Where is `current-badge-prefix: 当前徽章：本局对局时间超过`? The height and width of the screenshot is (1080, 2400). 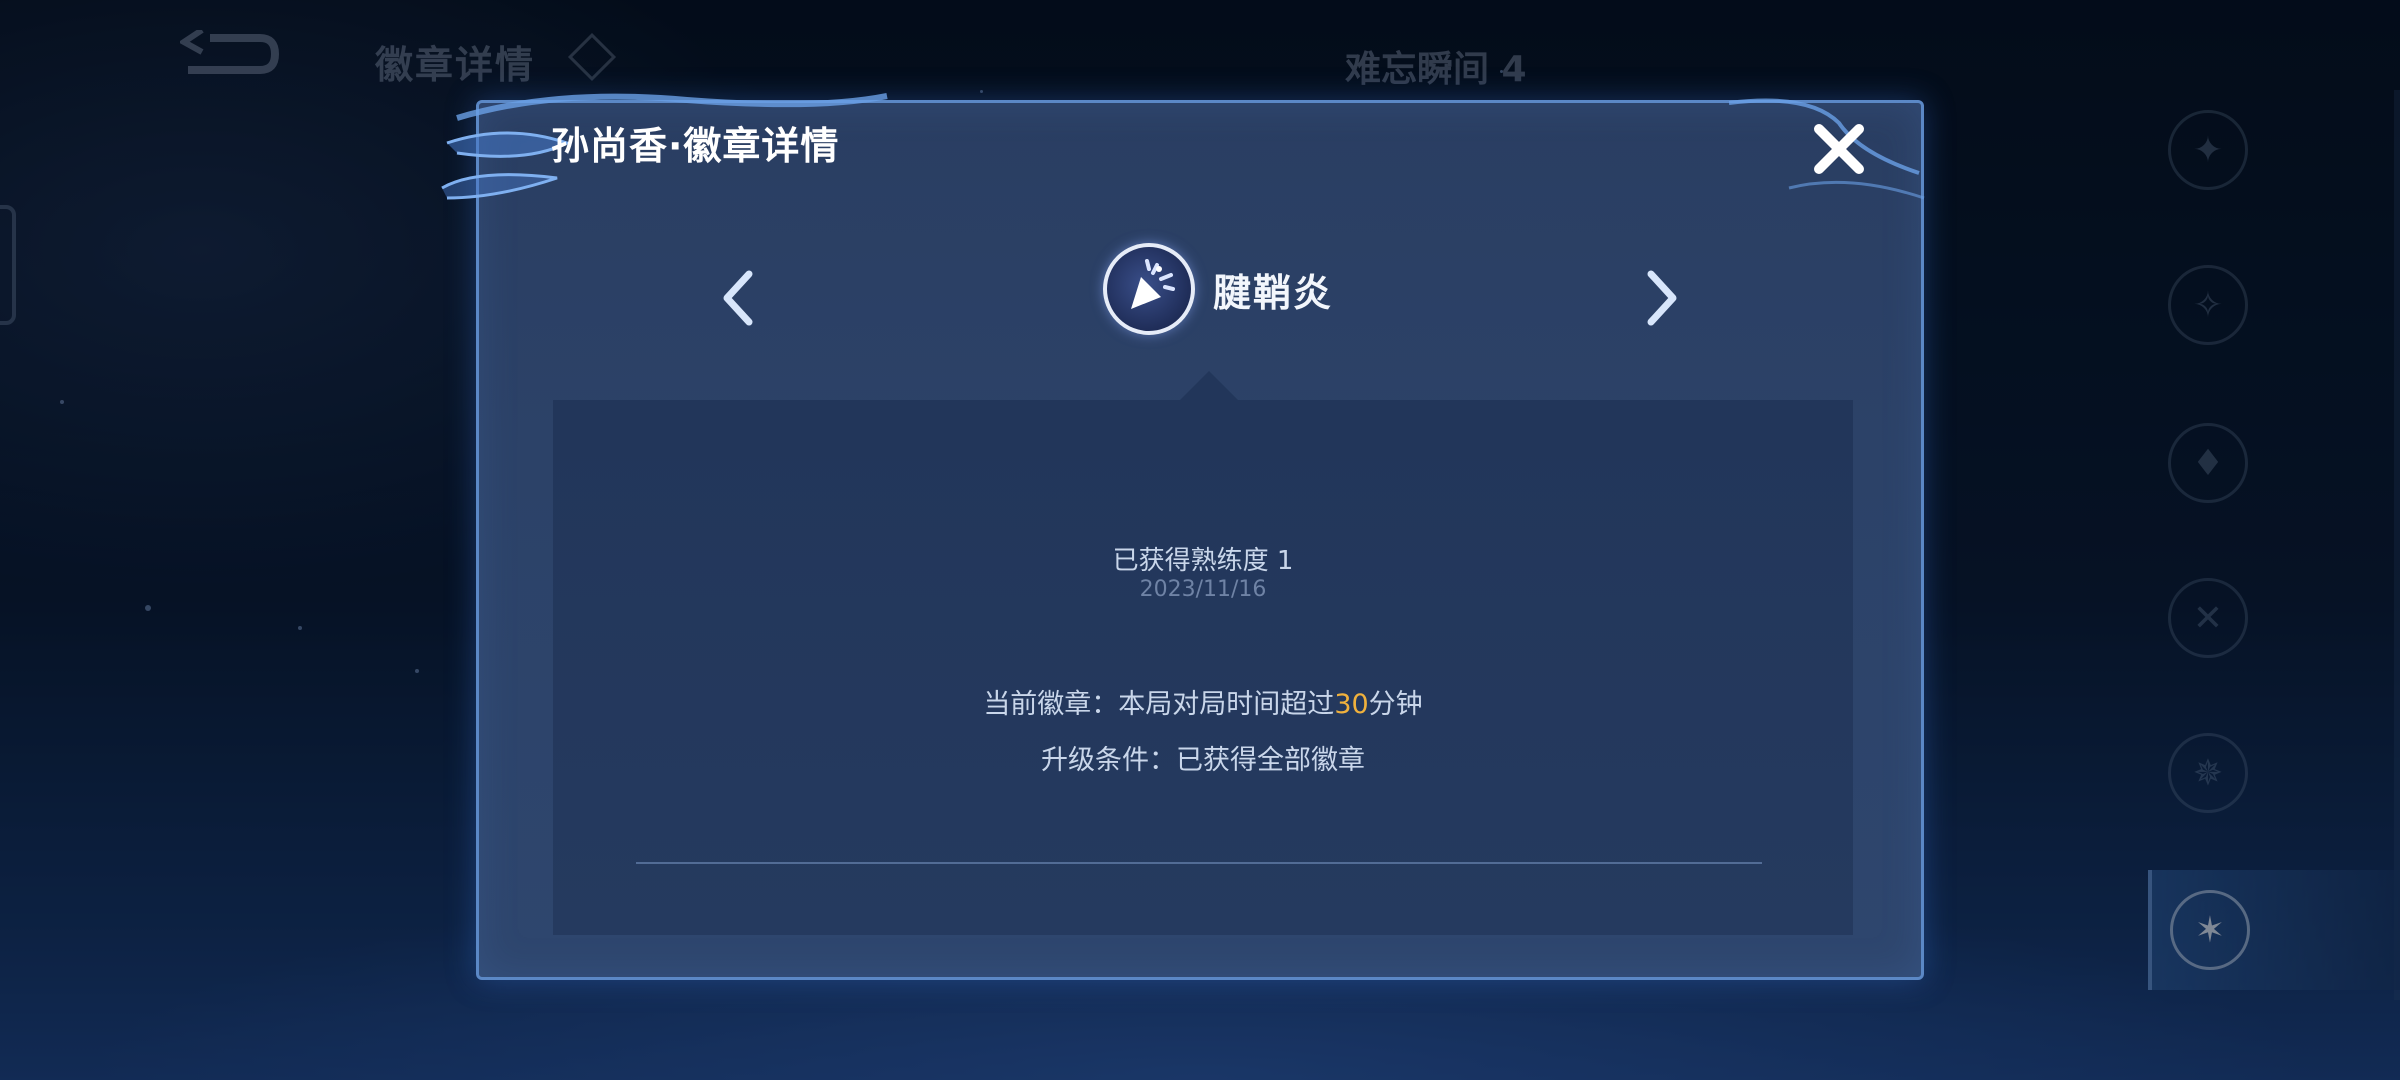 current-badge-prefix: 当前徽章：本局对局时间超过 is located at coordinates (1159, 704).